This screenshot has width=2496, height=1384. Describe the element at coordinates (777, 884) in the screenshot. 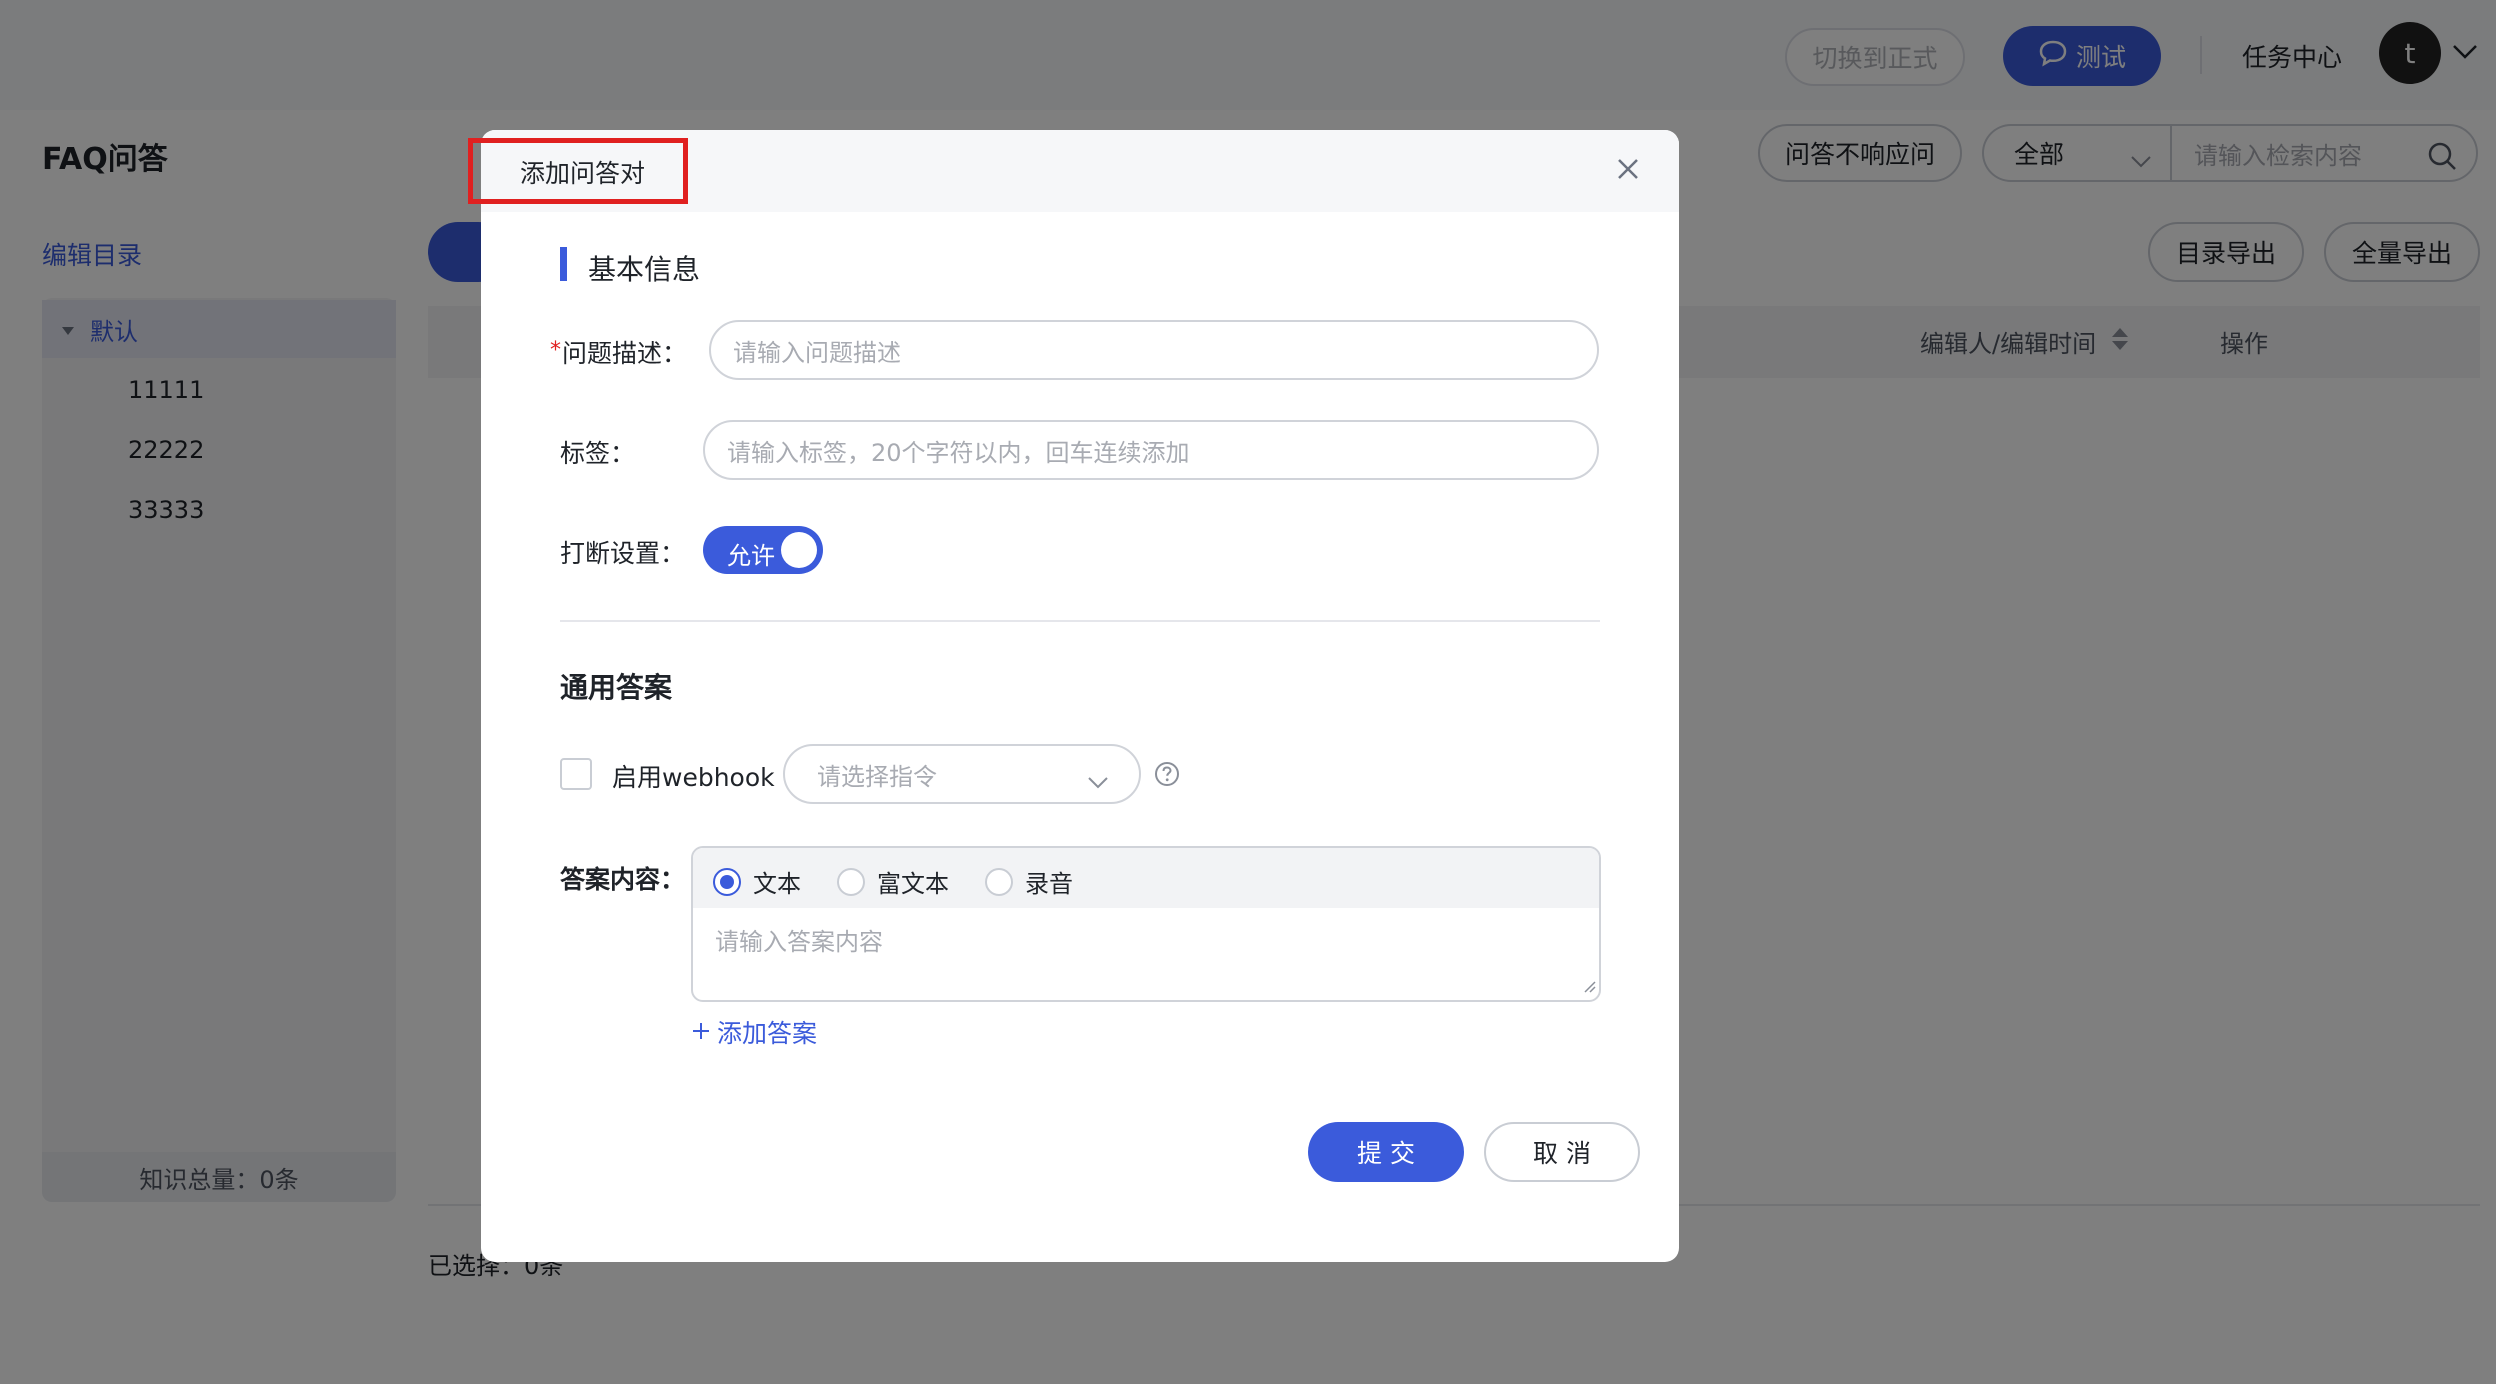

I see `radio-text-label: 文本` at that location.